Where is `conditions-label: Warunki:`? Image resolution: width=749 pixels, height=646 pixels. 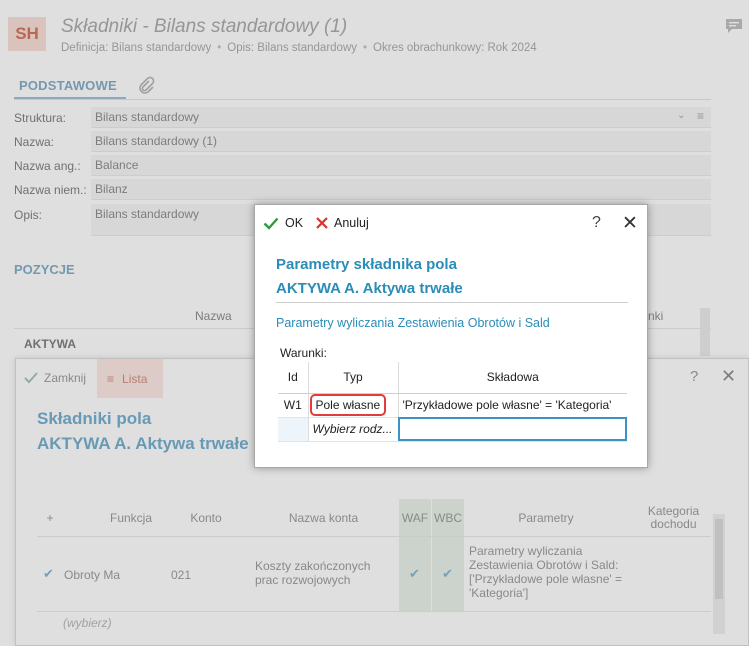
conditions-label: Warunki: is located at coordinates (303, 353).